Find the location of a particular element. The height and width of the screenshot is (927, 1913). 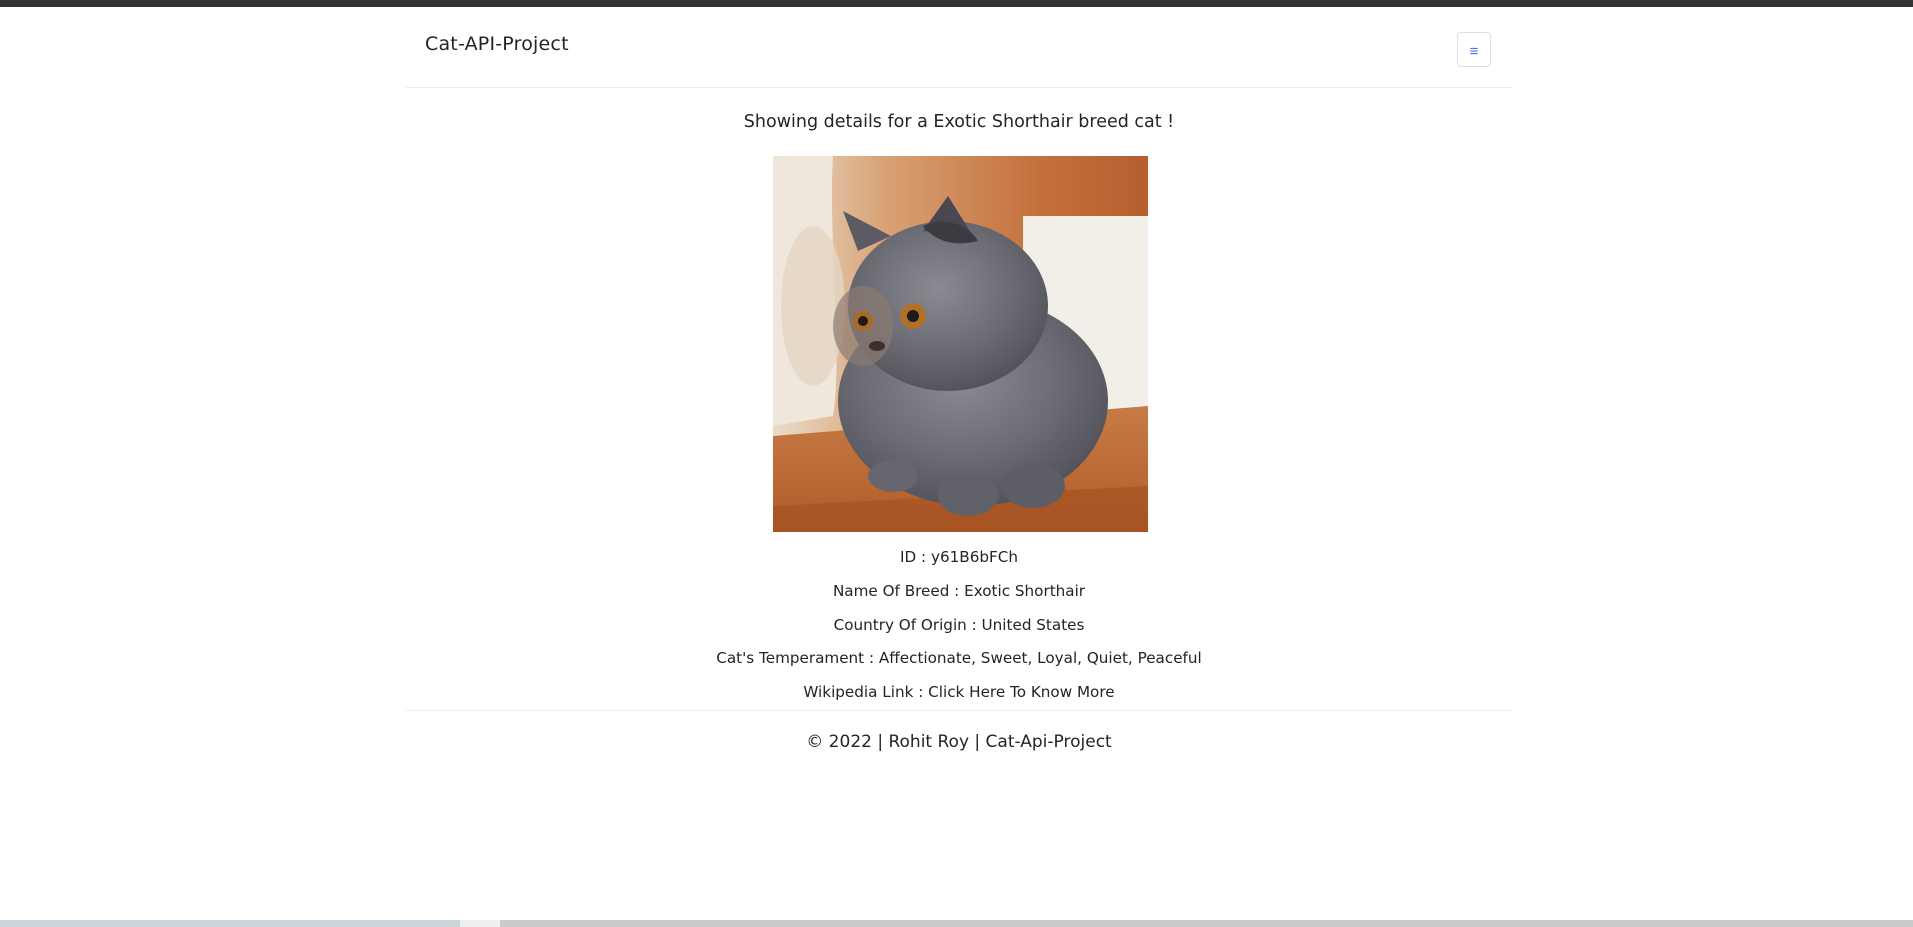

wikipedia-line: Wikipedia Link : Click Here To Know More is located at coordinates (959, 692).